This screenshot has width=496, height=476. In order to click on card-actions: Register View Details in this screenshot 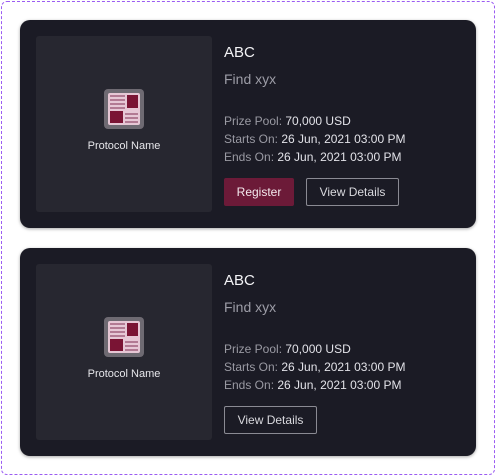, I will do `click(311, 192)`.